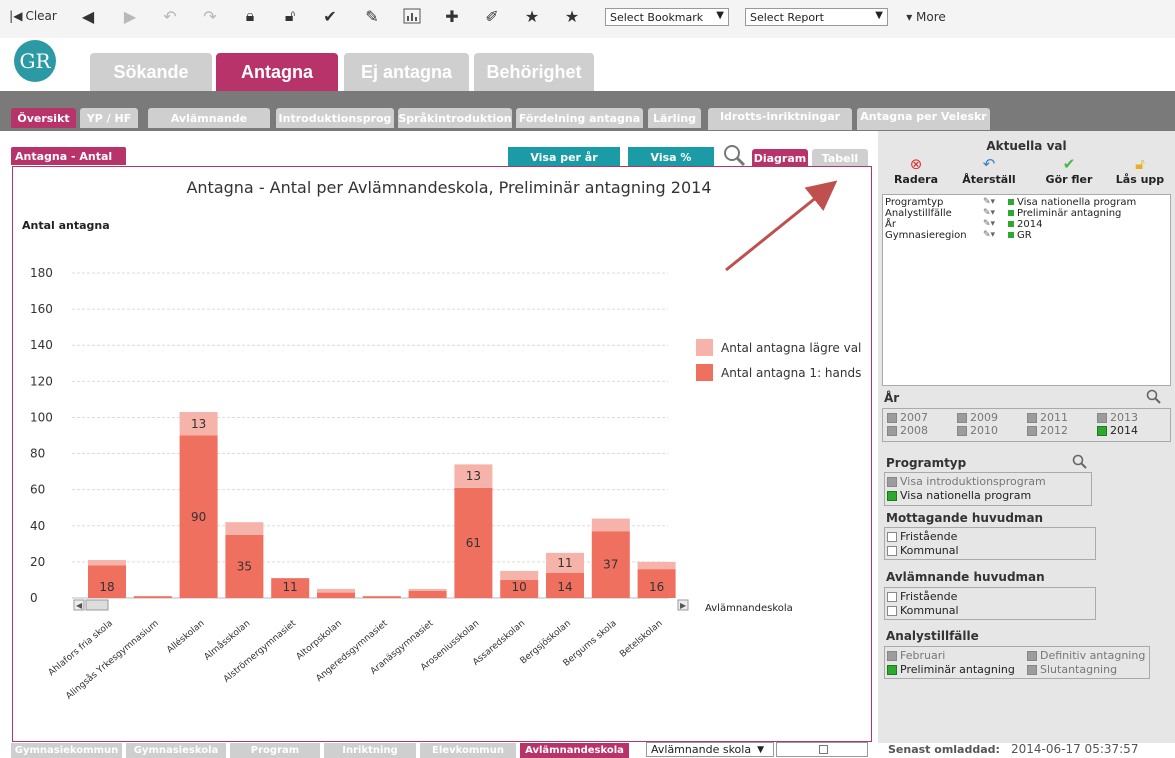 Image resolution: width=1175 pixels, height=758 pixels. Describe the element at coordinates (574, 750) in the screenshot. I see `bottom-tab-avlamnandeskola: Avlämnandeskola` at that location.